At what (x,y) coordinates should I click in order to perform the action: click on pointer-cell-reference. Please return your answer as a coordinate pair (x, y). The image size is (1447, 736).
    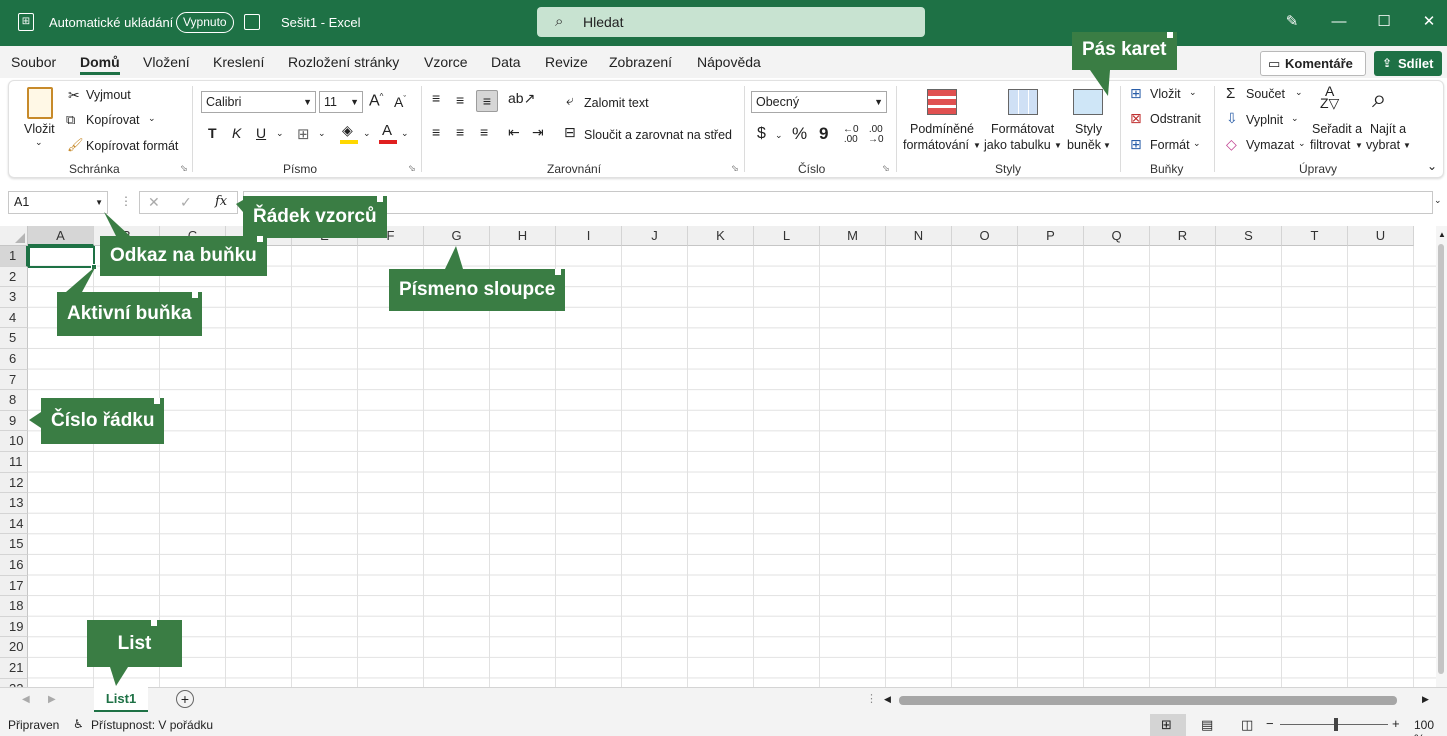
    Looking at the image, I should click on (117, 224).